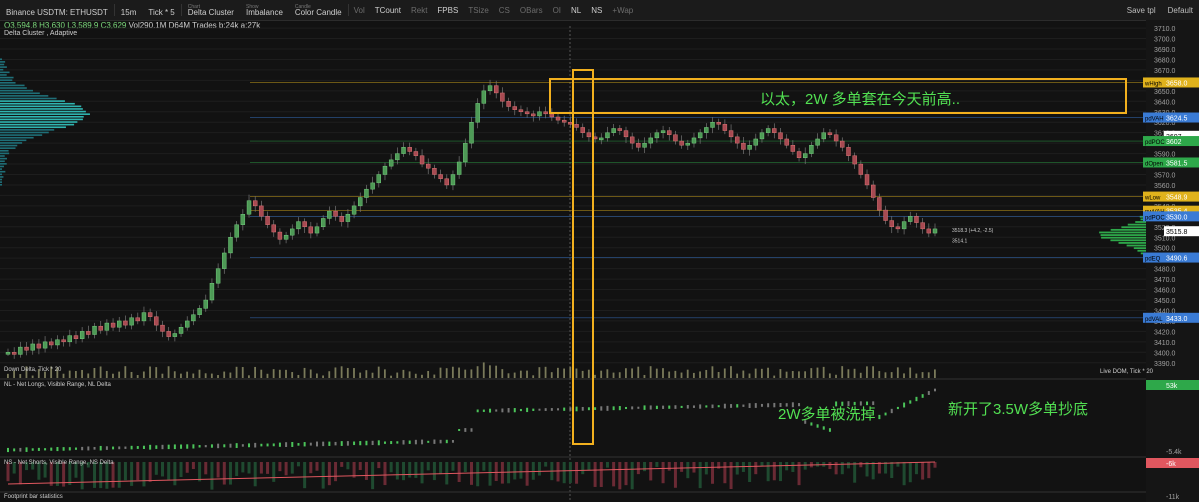 The height and width of the screenshot is (502, 1199). What do you see at coordinates (622, 10) in the screenshot?
I see `toggle-wap: +Wap` at bounding box center [622, 10].